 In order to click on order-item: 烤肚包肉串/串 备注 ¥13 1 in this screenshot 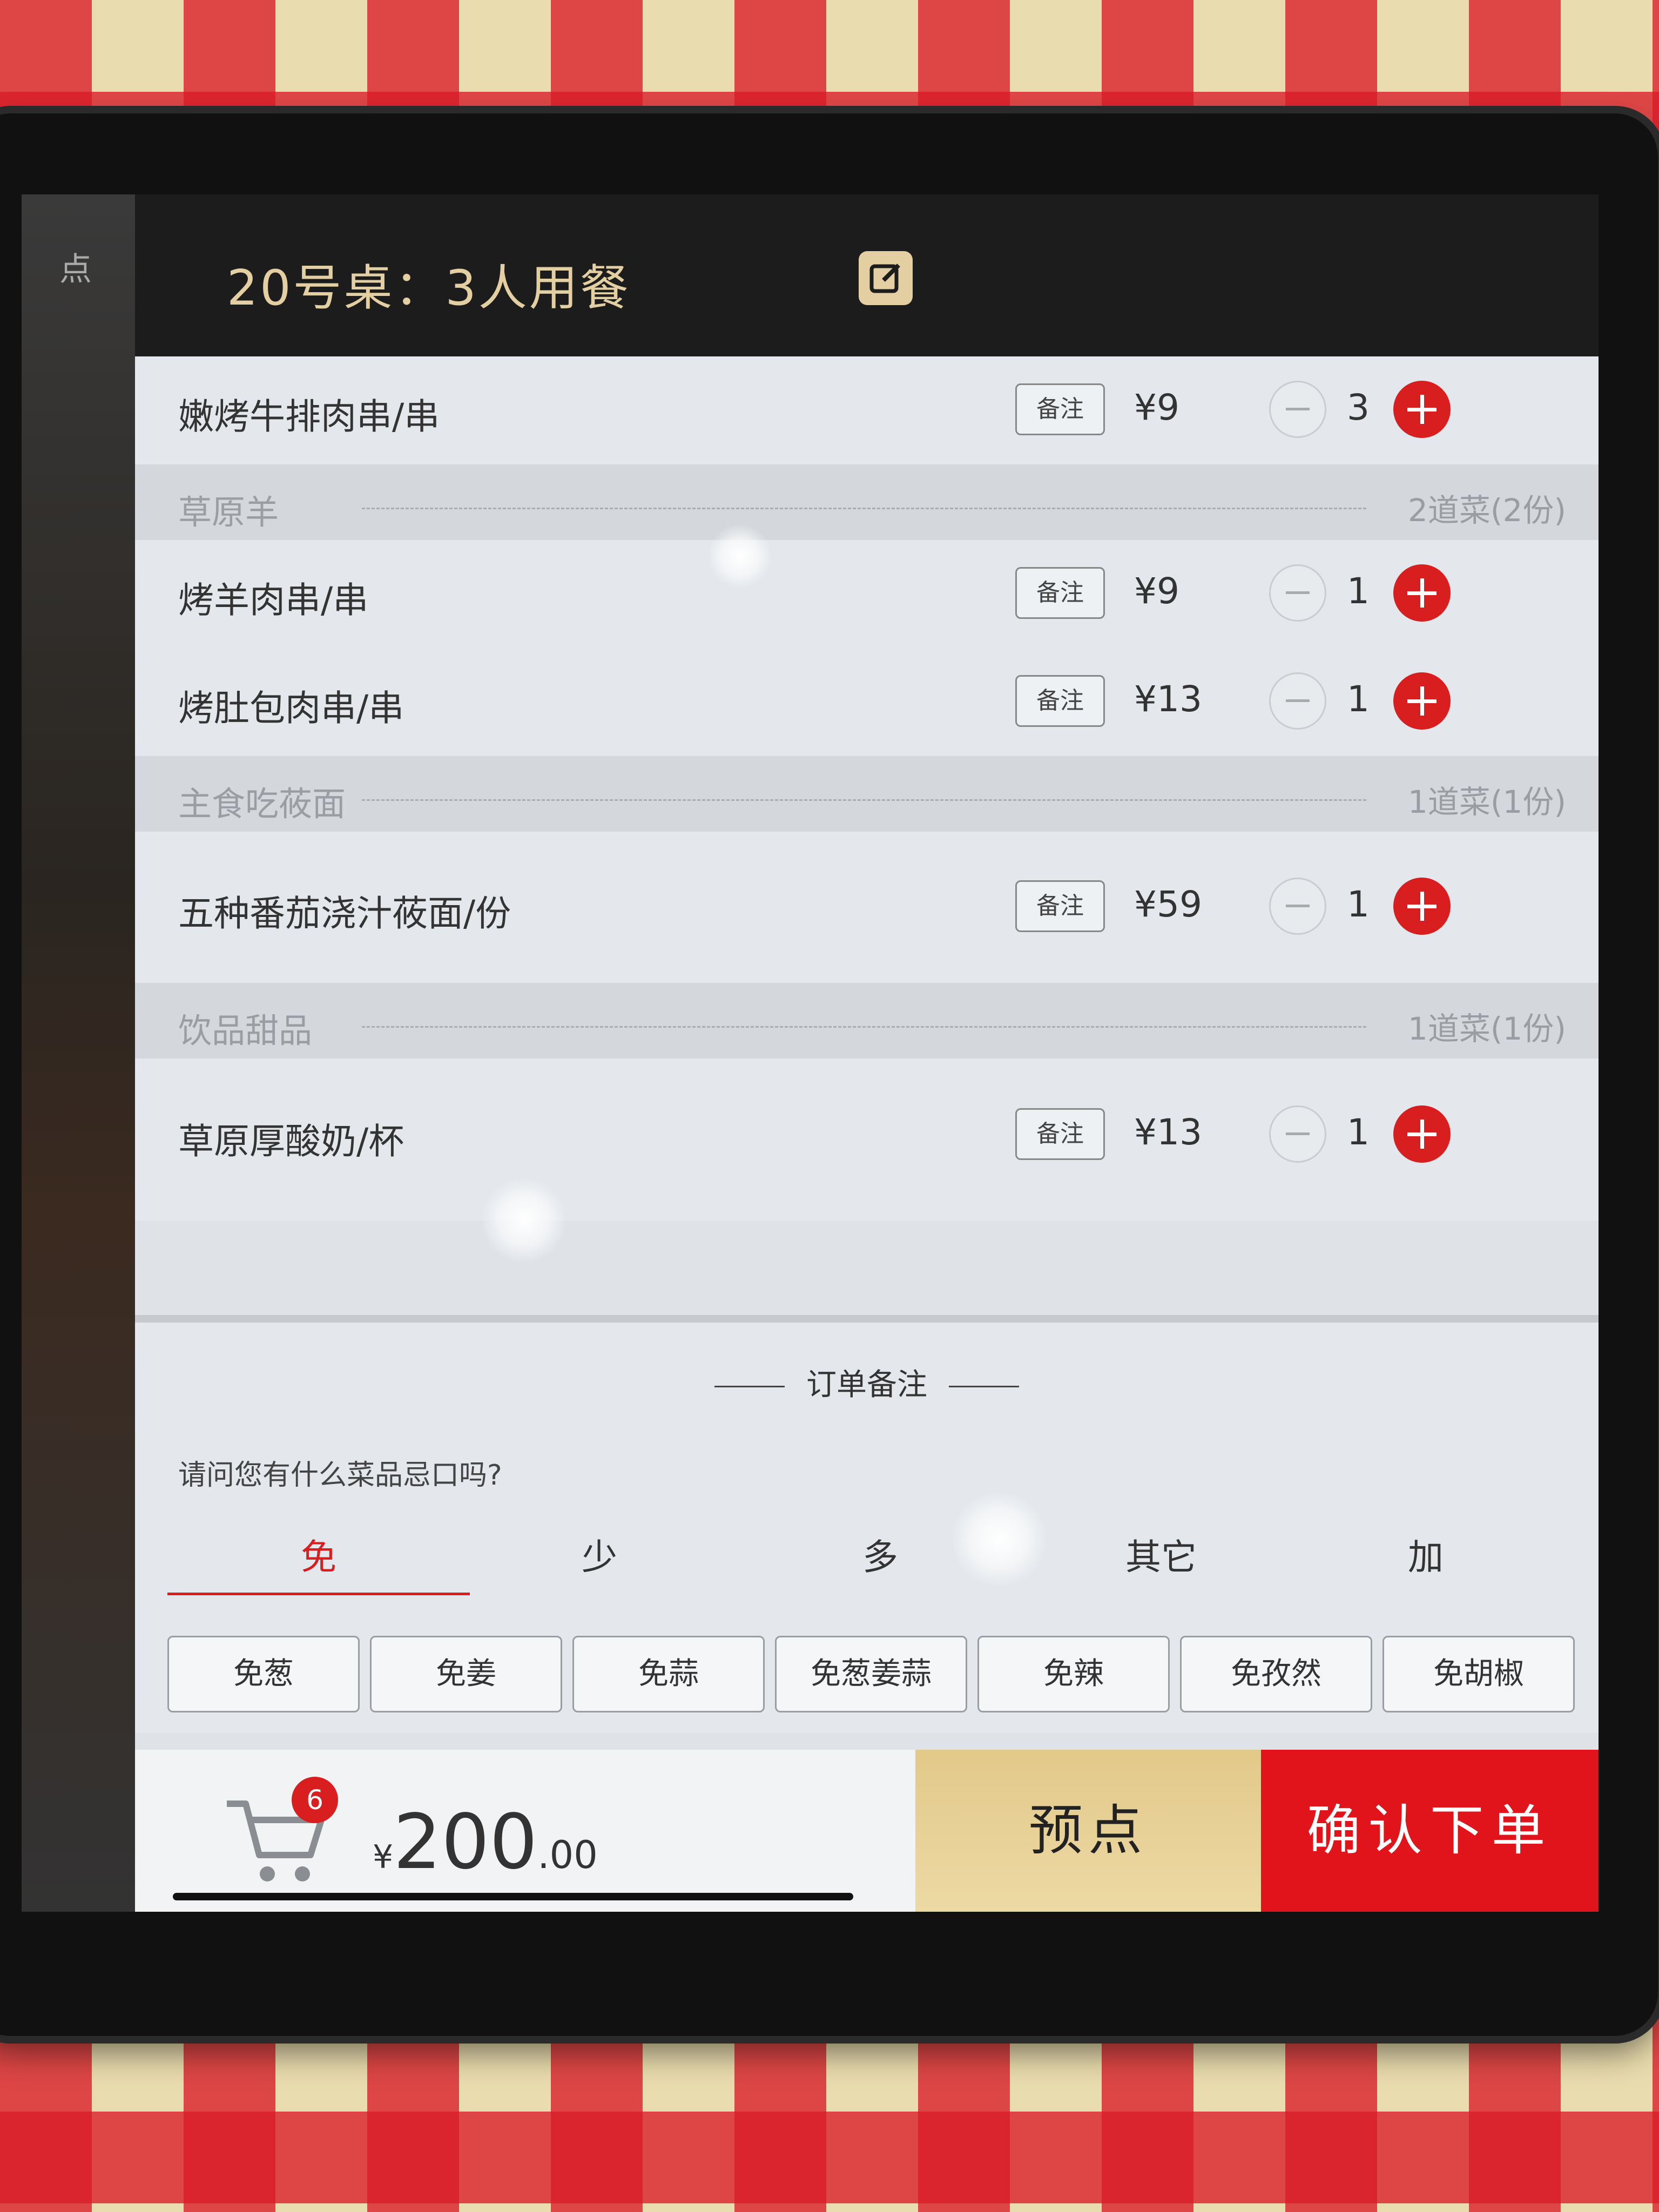, I will do `click(867, 702)`.